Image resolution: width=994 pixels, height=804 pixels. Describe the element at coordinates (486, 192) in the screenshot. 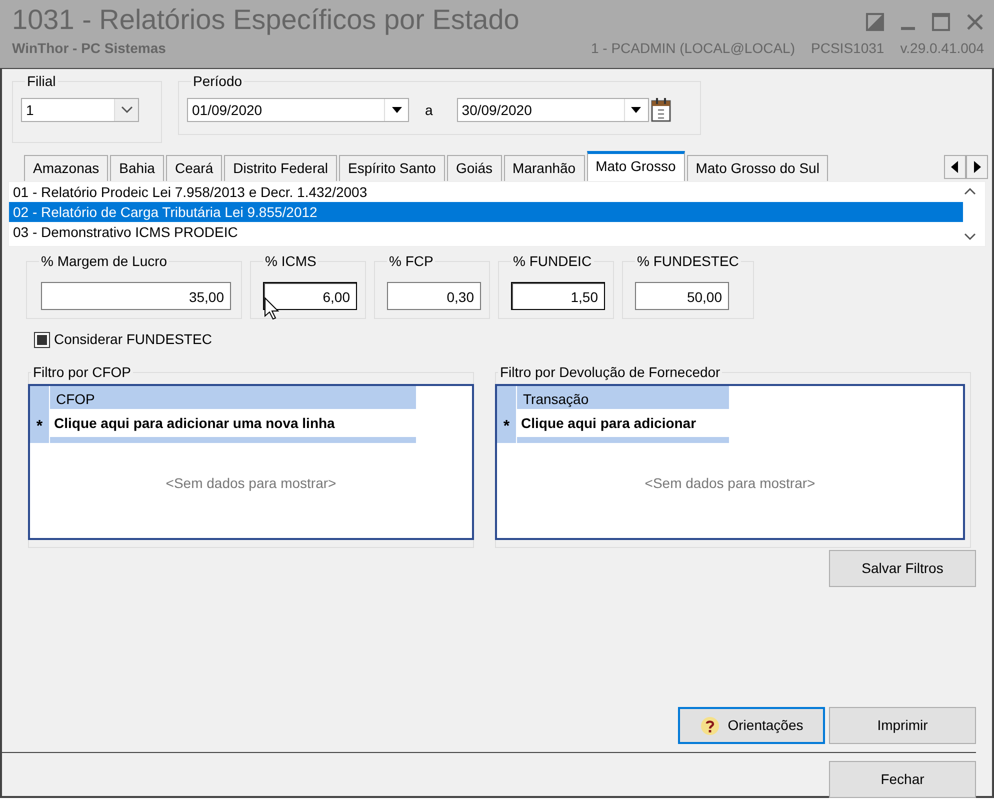

I see `report-item: 01 - Relatório Prodeic Lei 7.958/2013 e Decr. 1.432/2003` at that location.